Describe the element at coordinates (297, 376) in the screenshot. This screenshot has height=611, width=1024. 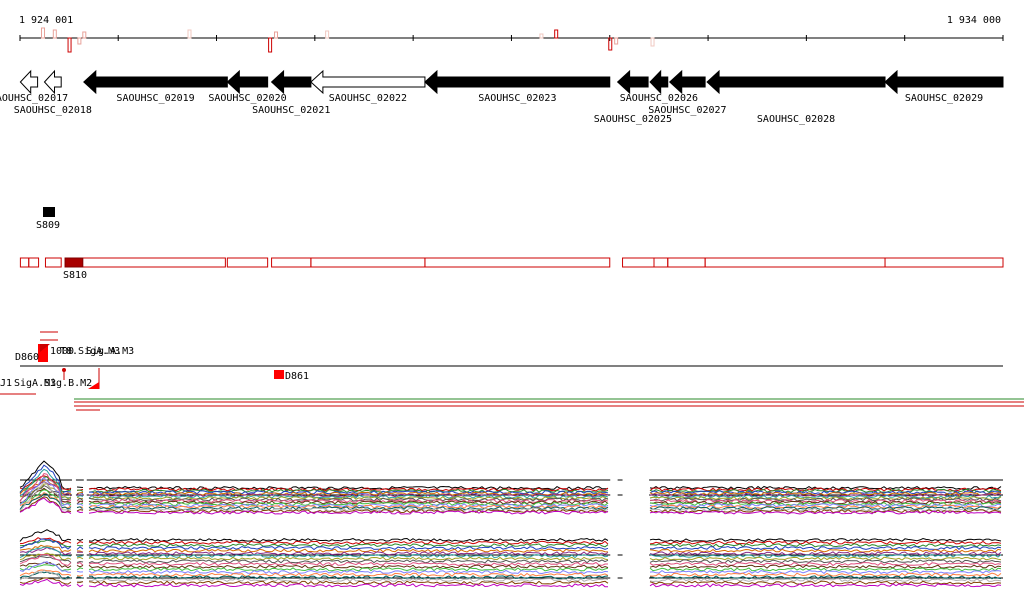
I see `d861-label: D861` at that location.